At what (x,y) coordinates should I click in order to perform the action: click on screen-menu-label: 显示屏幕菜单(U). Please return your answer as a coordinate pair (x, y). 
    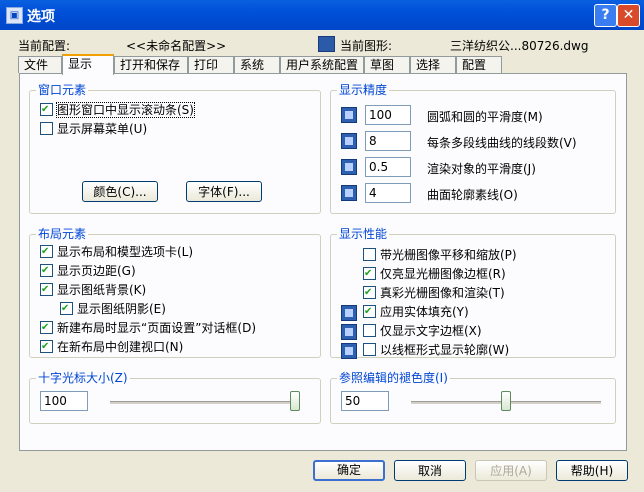
    Looking at the image, I should click on (102, 129).